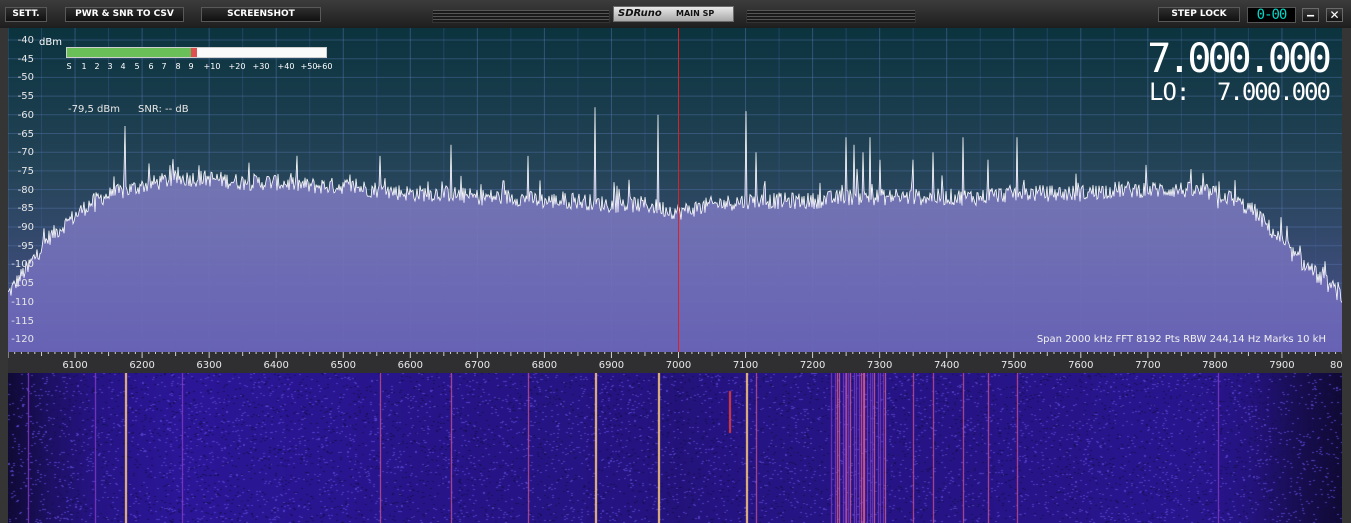 Image resolution: width=1351 pixels, height=523 pixels. Describe the element at coordinates (25, 78) in the screenshot. I see `db-tick-label: -50` at that location.